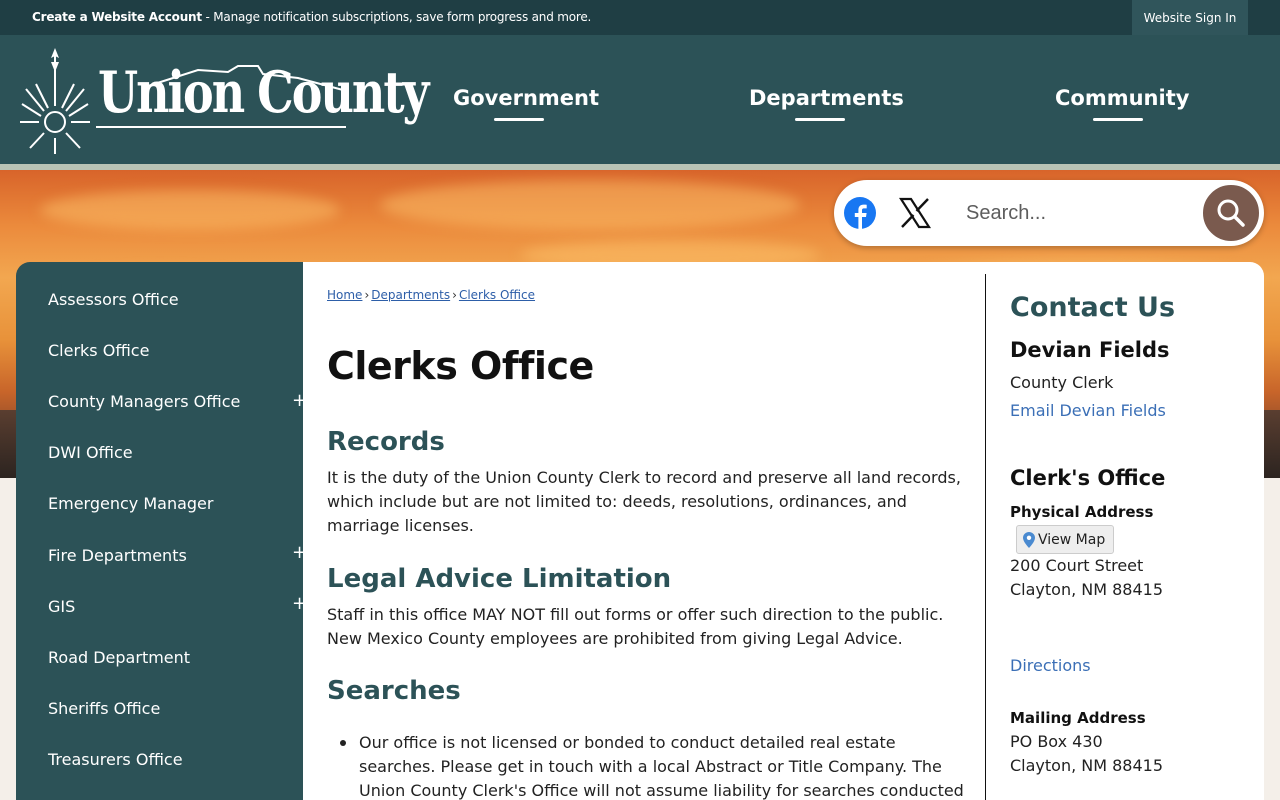  I want to click on sidebar-item-treasurers-office: Treasurers Office, so click(115, 759).